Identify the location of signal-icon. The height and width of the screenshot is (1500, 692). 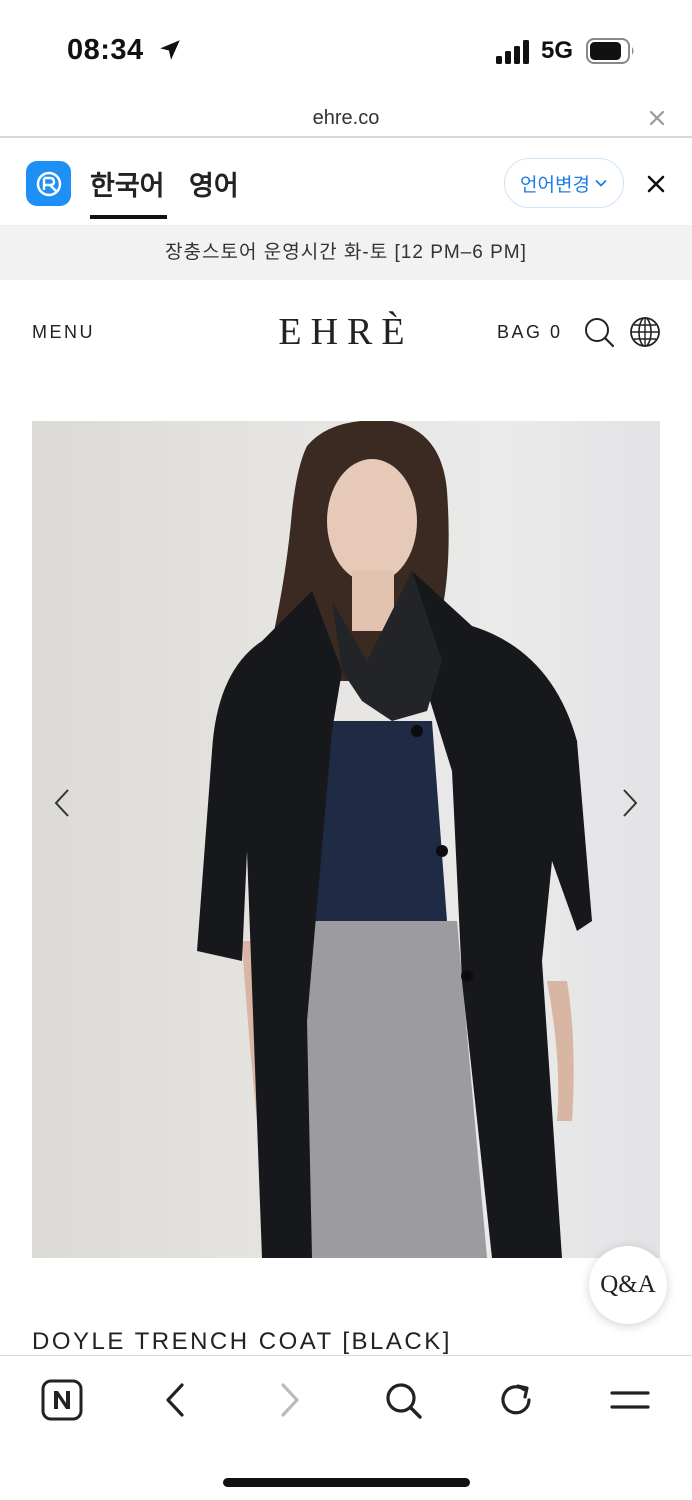
(512, 52).